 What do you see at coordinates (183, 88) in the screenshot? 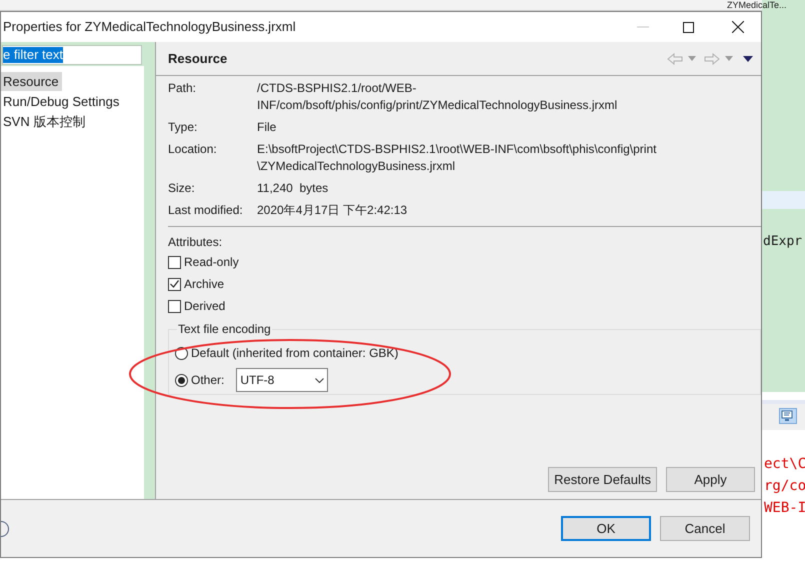
I see `property-label: Path:` at bounding box center [183, 88].